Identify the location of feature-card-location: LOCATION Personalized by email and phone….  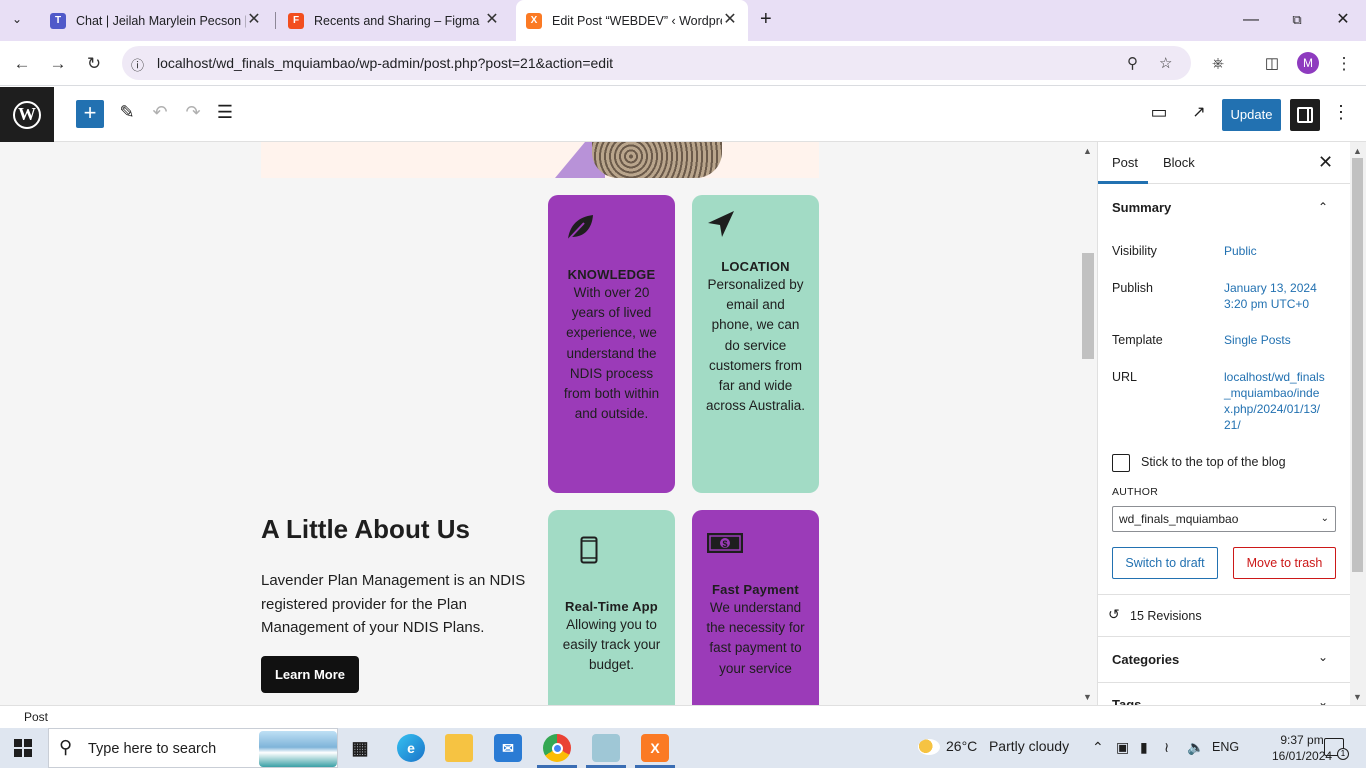
(755, 344).